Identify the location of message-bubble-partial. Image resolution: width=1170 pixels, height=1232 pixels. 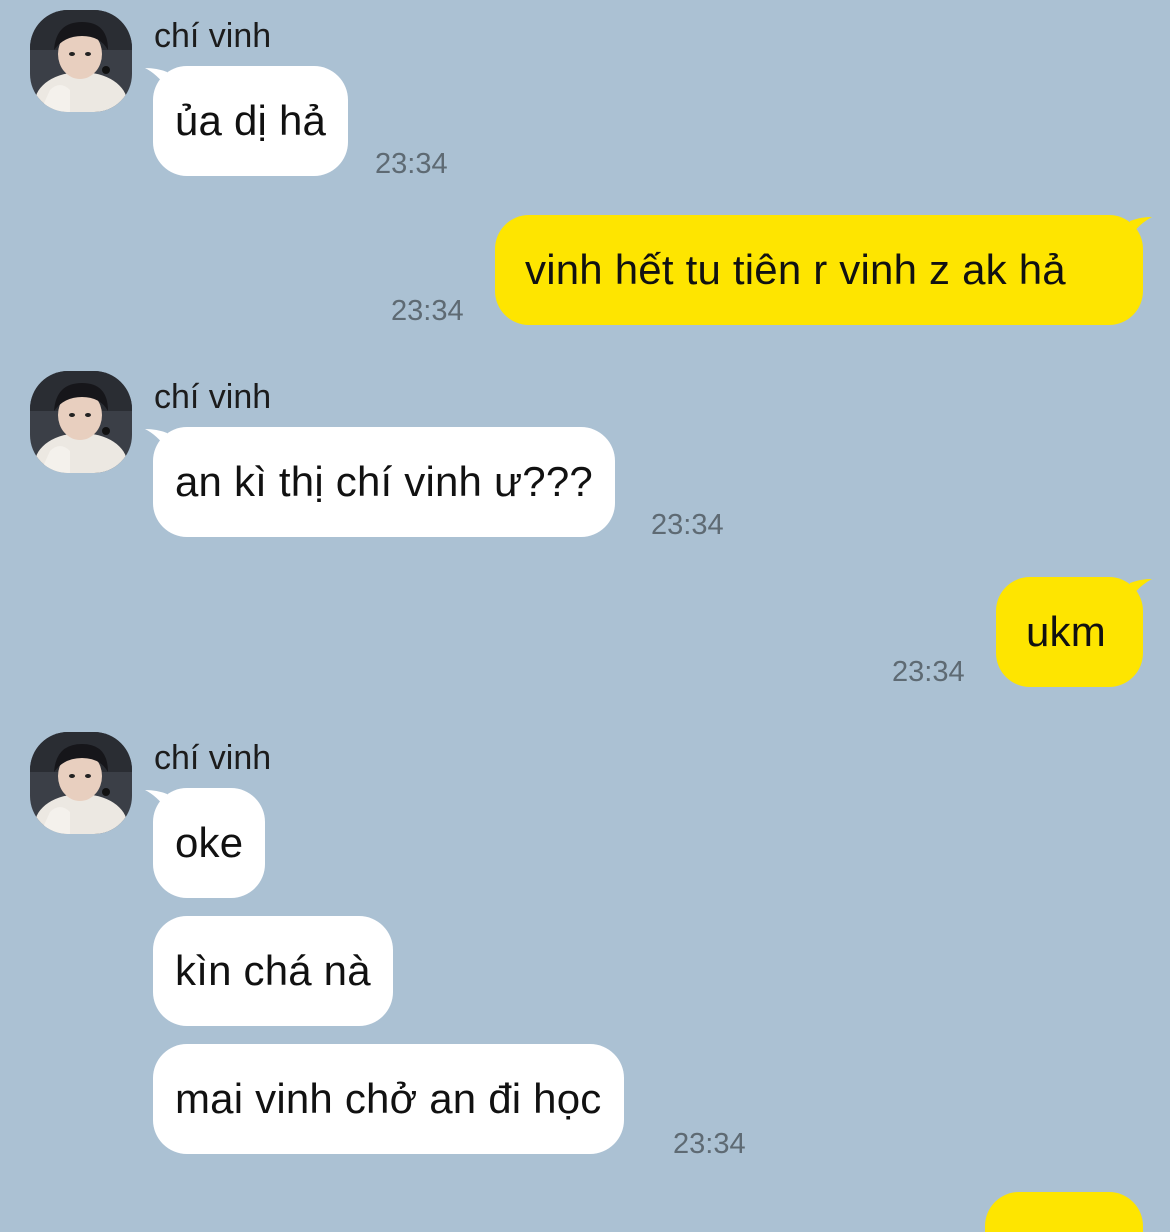
(1064, 1212).